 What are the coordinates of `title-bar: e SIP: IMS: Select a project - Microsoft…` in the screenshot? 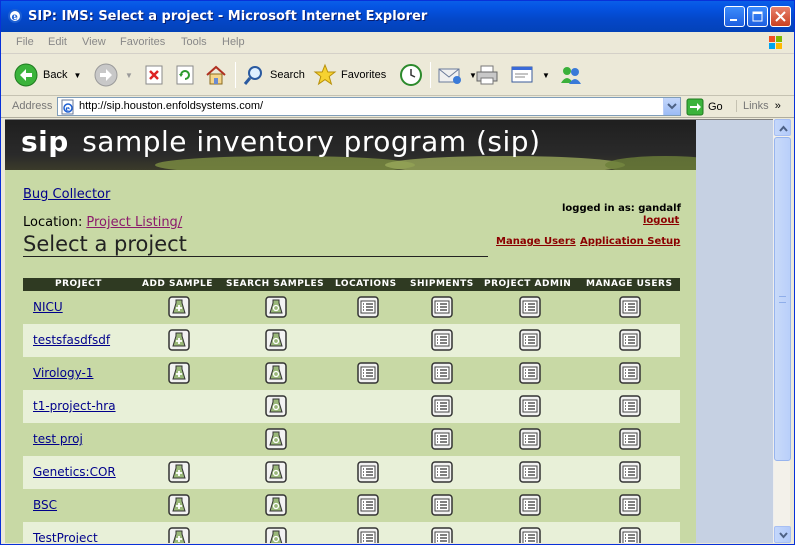 It's located at (397, 16).